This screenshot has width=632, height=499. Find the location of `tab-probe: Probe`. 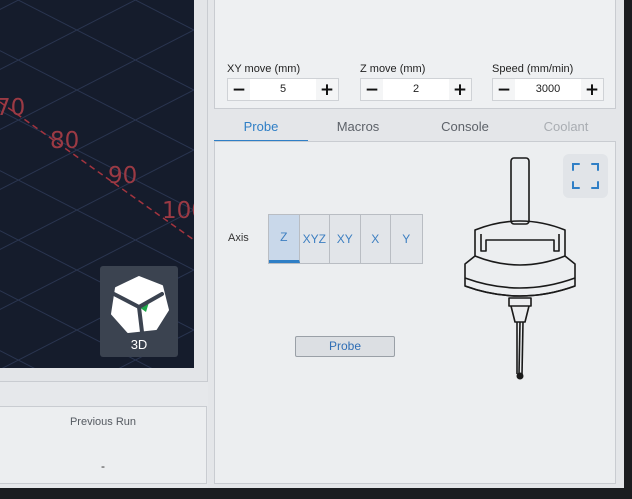

tab-probe: Probe is located at coordinates (261, 127).